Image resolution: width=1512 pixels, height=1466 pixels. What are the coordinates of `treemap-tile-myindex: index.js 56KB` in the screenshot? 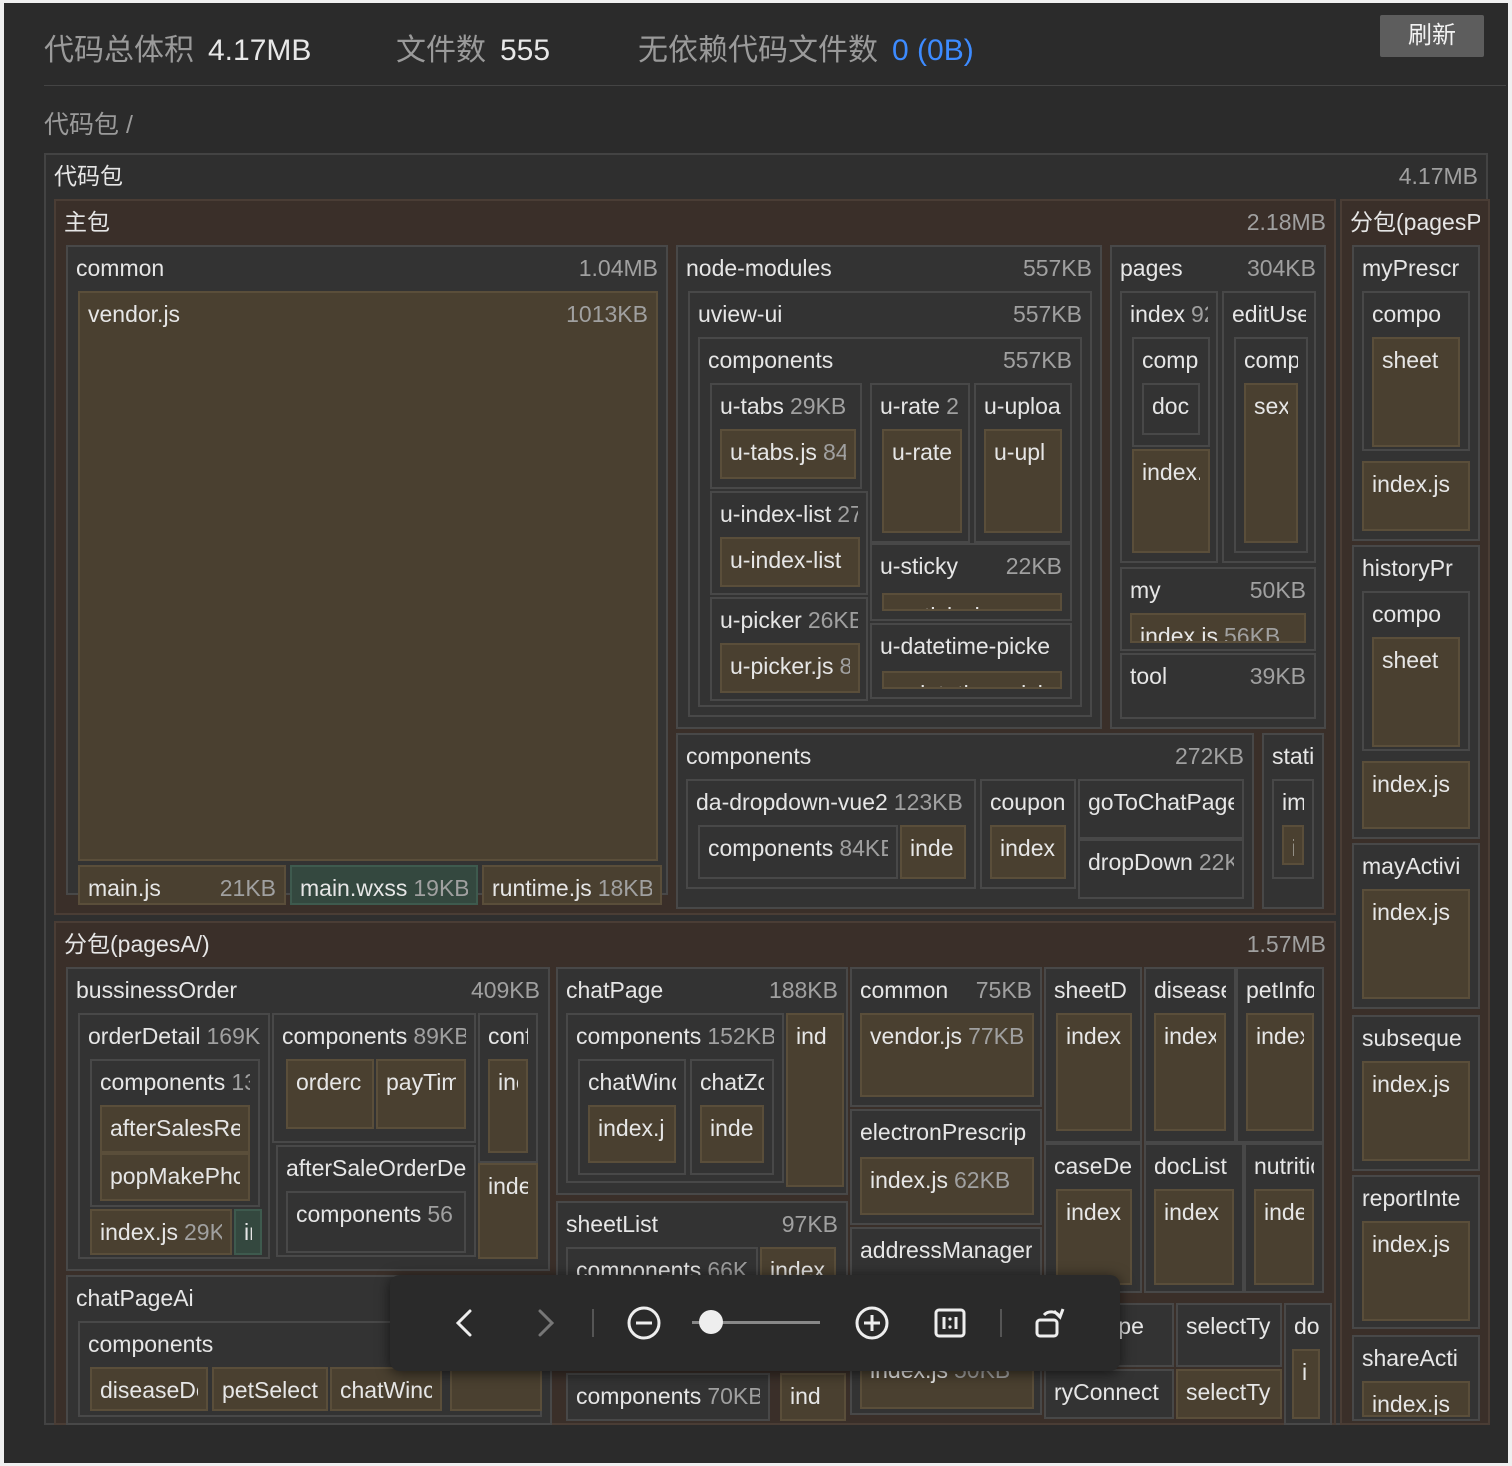 It's located at (1218, 628).